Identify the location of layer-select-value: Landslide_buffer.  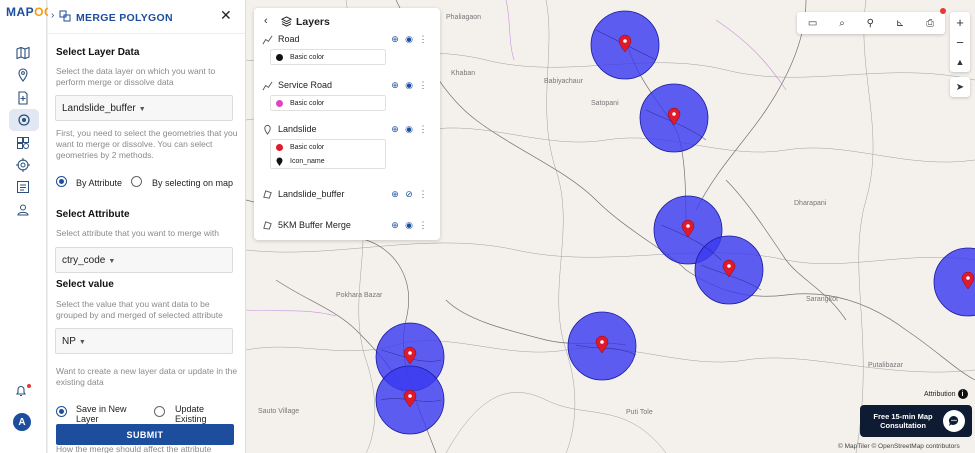
(99, 108).